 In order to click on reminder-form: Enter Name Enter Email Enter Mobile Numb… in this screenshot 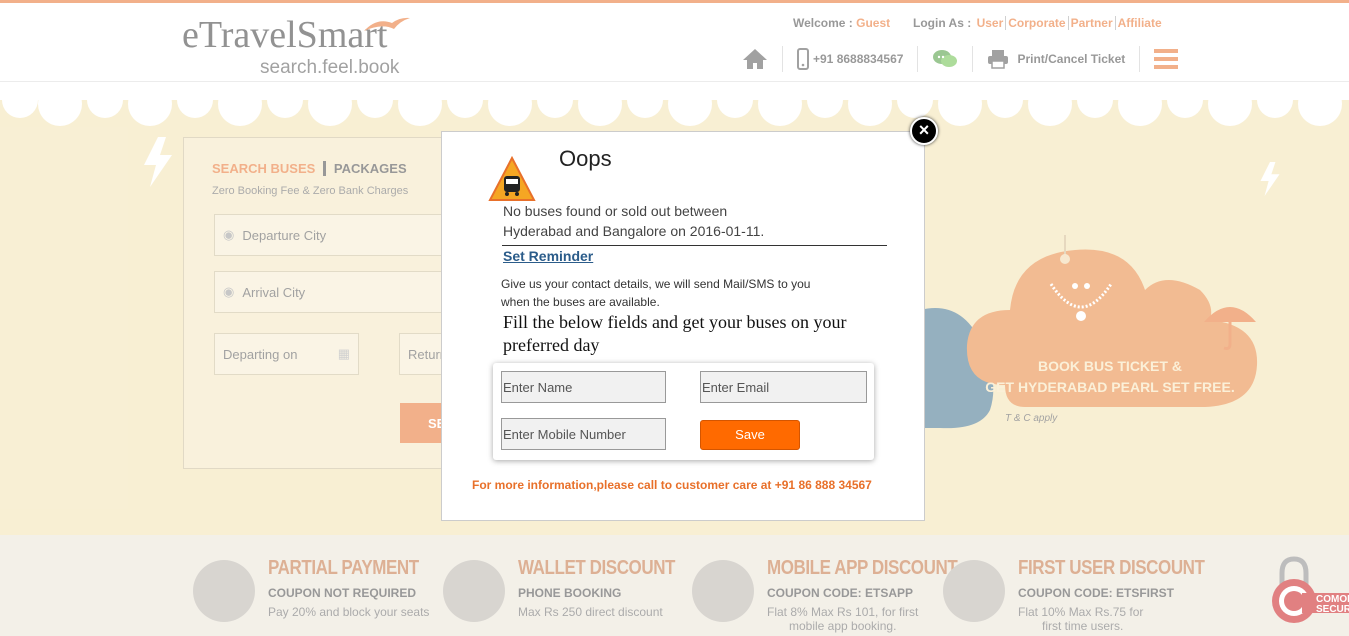, I will do `click(683, 411)`.